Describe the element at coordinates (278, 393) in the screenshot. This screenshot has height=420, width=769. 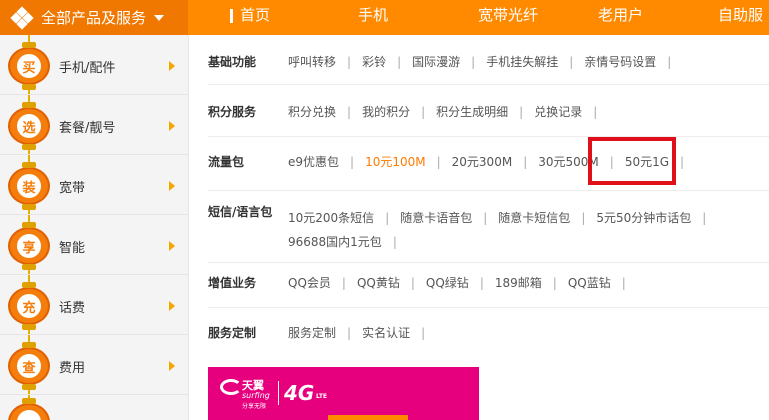
I see `banner-divider` at that location.